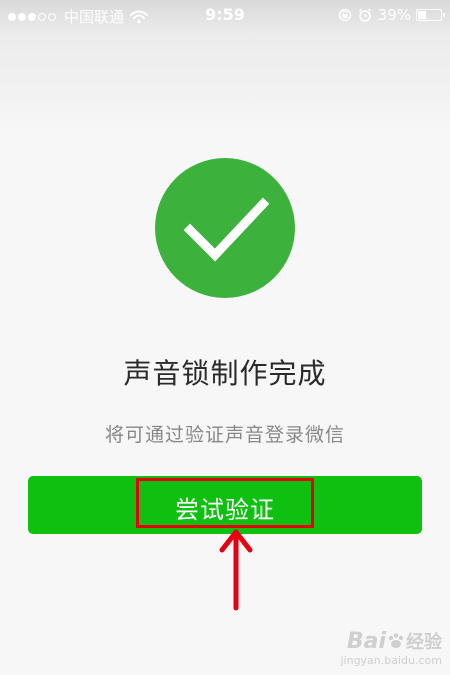 The image size is (450, 675). I want to click on status-right: 39%, so click(391, 15).